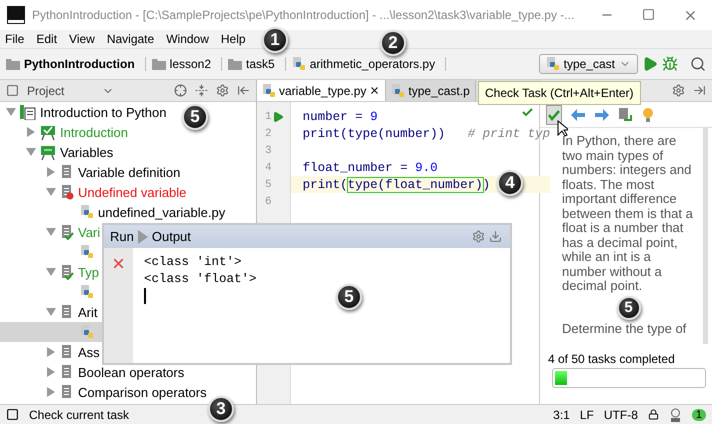 This screenshot has height=424, width=712. Describe the element at coordinates (268, 202) in the screenshot. I see `line-number: 6` at that location.